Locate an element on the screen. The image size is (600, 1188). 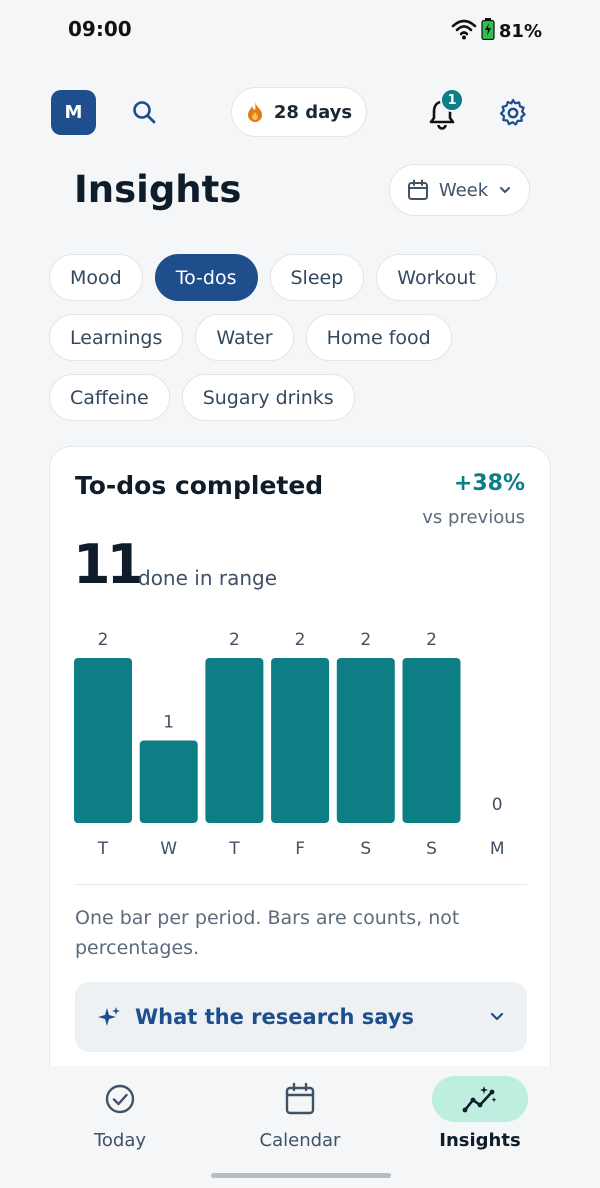
divider is located at coordinates (301, 884).